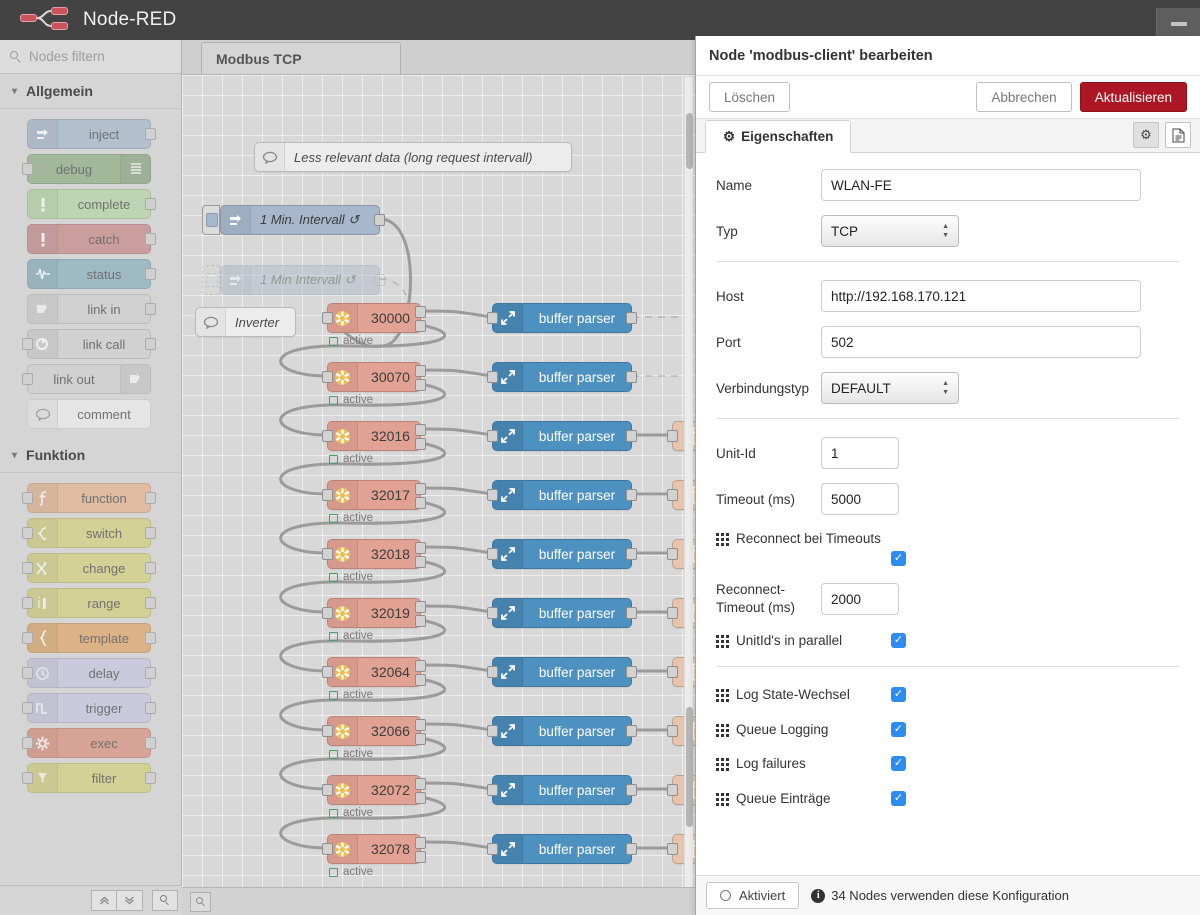  I want to click on palette-node-status: status, so click(91, 274).